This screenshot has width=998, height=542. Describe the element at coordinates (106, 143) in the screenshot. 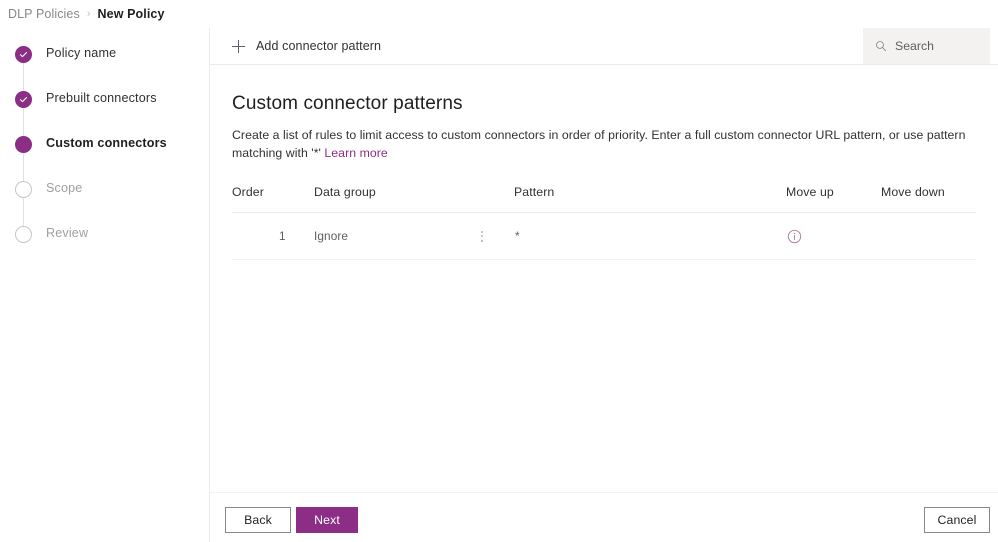

I see `wizard-step-label: Custom connectors` at that location.